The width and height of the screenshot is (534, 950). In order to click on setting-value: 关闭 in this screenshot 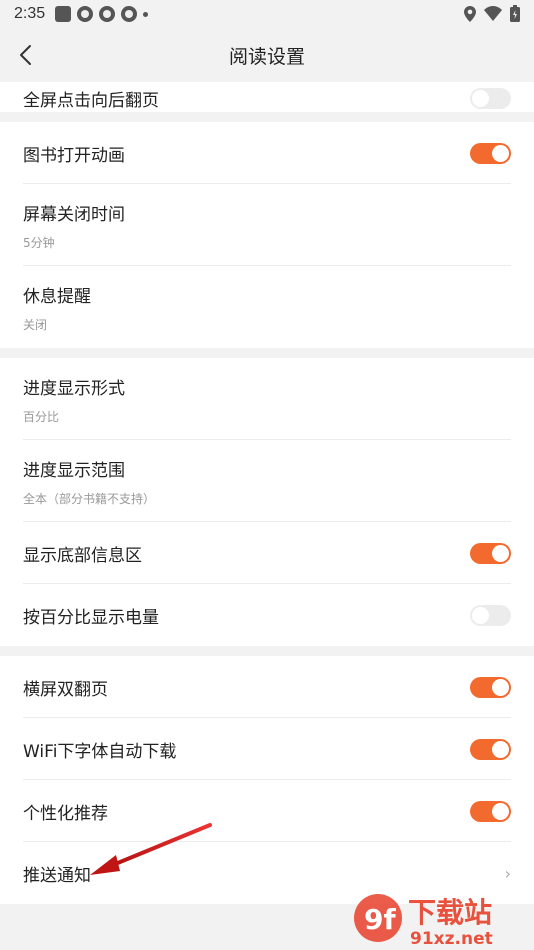, I will do `click(35, 324)`.